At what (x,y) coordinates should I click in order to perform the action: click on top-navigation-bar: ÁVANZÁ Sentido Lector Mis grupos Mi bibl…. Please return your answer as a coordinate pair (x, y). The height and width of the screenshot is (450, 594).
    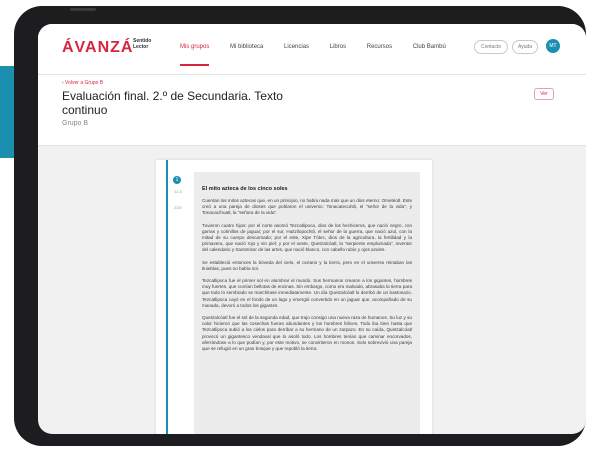
    Looking at the image, I should click on (312, 49).